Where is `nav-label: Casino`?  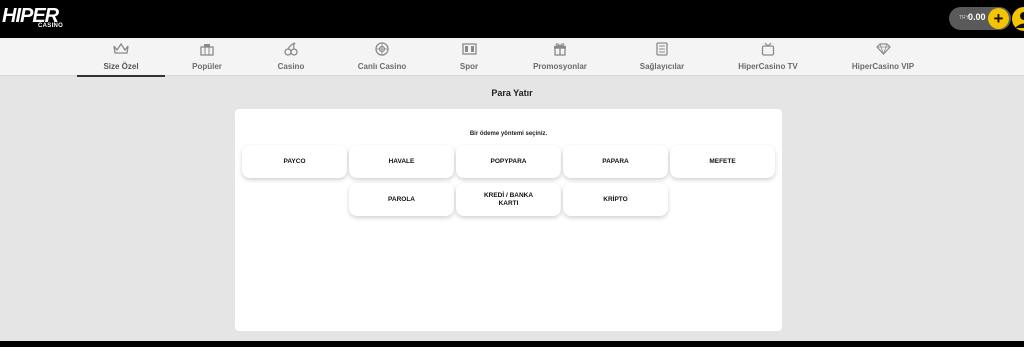 nav-label: Casino is located at coordinates (291, 66).